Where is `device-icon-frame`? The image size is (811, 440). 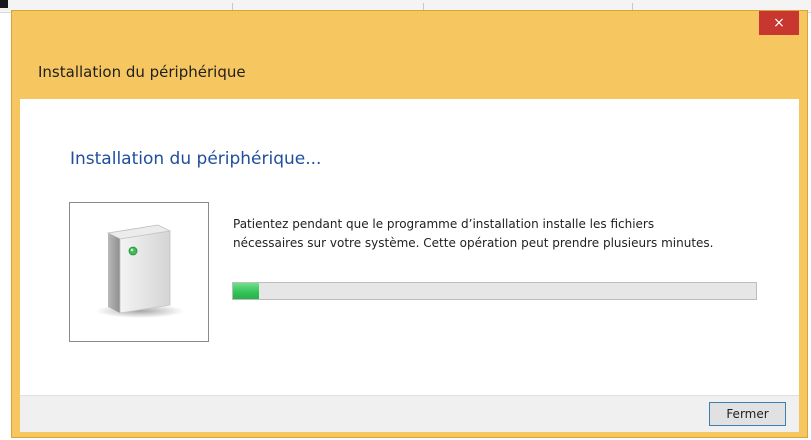 device-icon-frame is located at coordinates (139, 272).